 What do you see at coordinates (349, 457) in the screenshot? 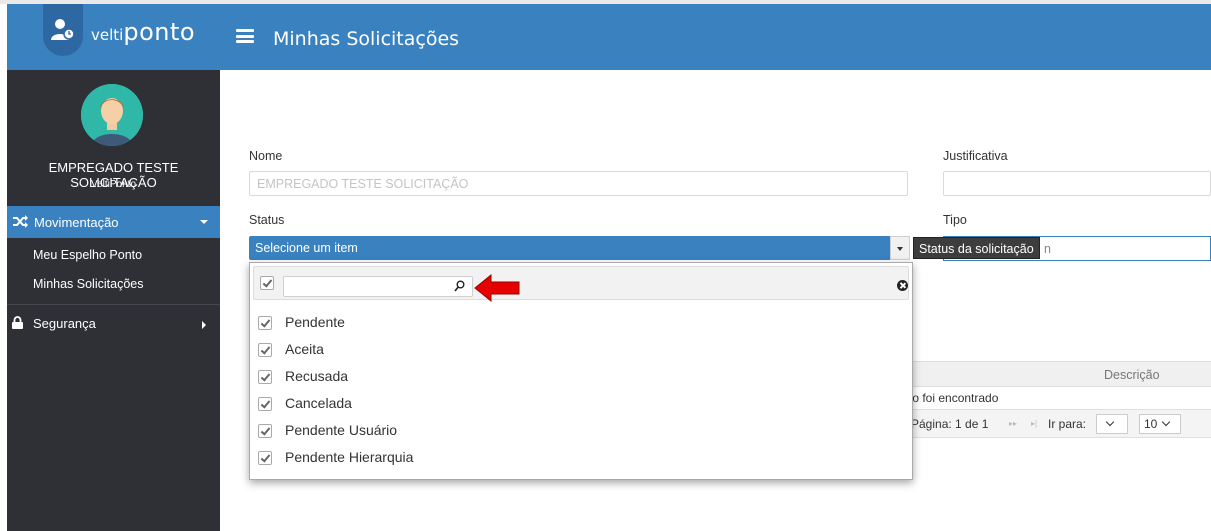
I see `option-label: Pendente Hierarquia` at bounding box center [349, 457].